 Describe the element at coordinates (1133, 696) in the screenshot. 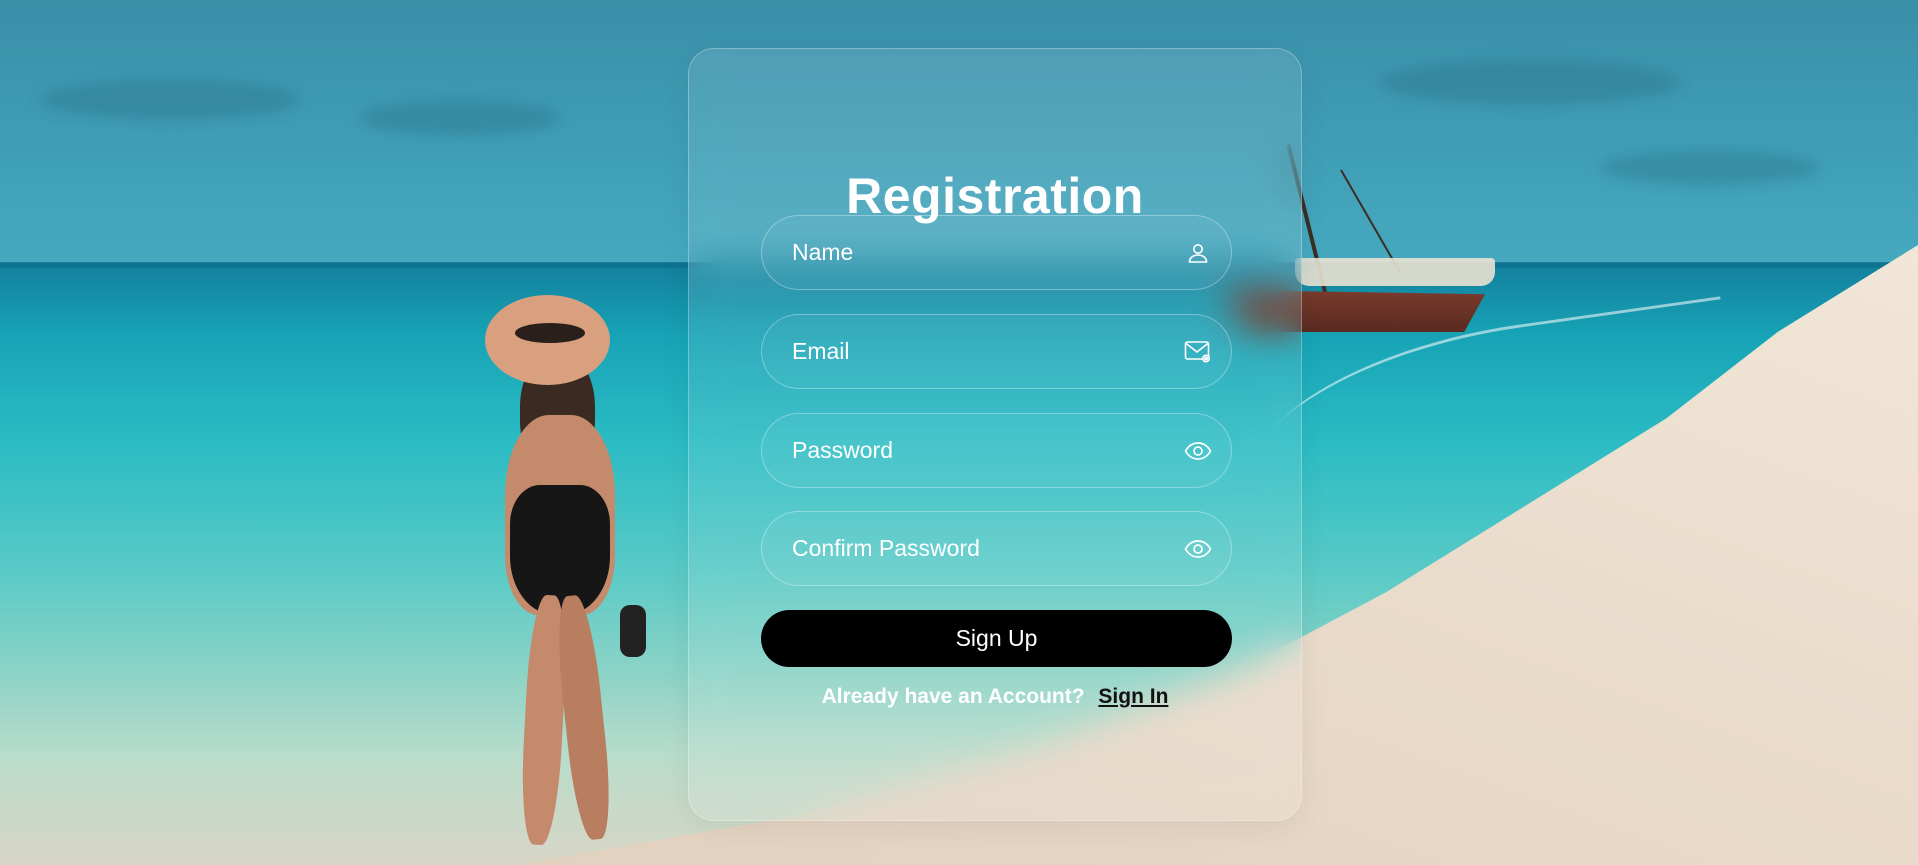

I see `sign-in-link: Sign In` at that location.